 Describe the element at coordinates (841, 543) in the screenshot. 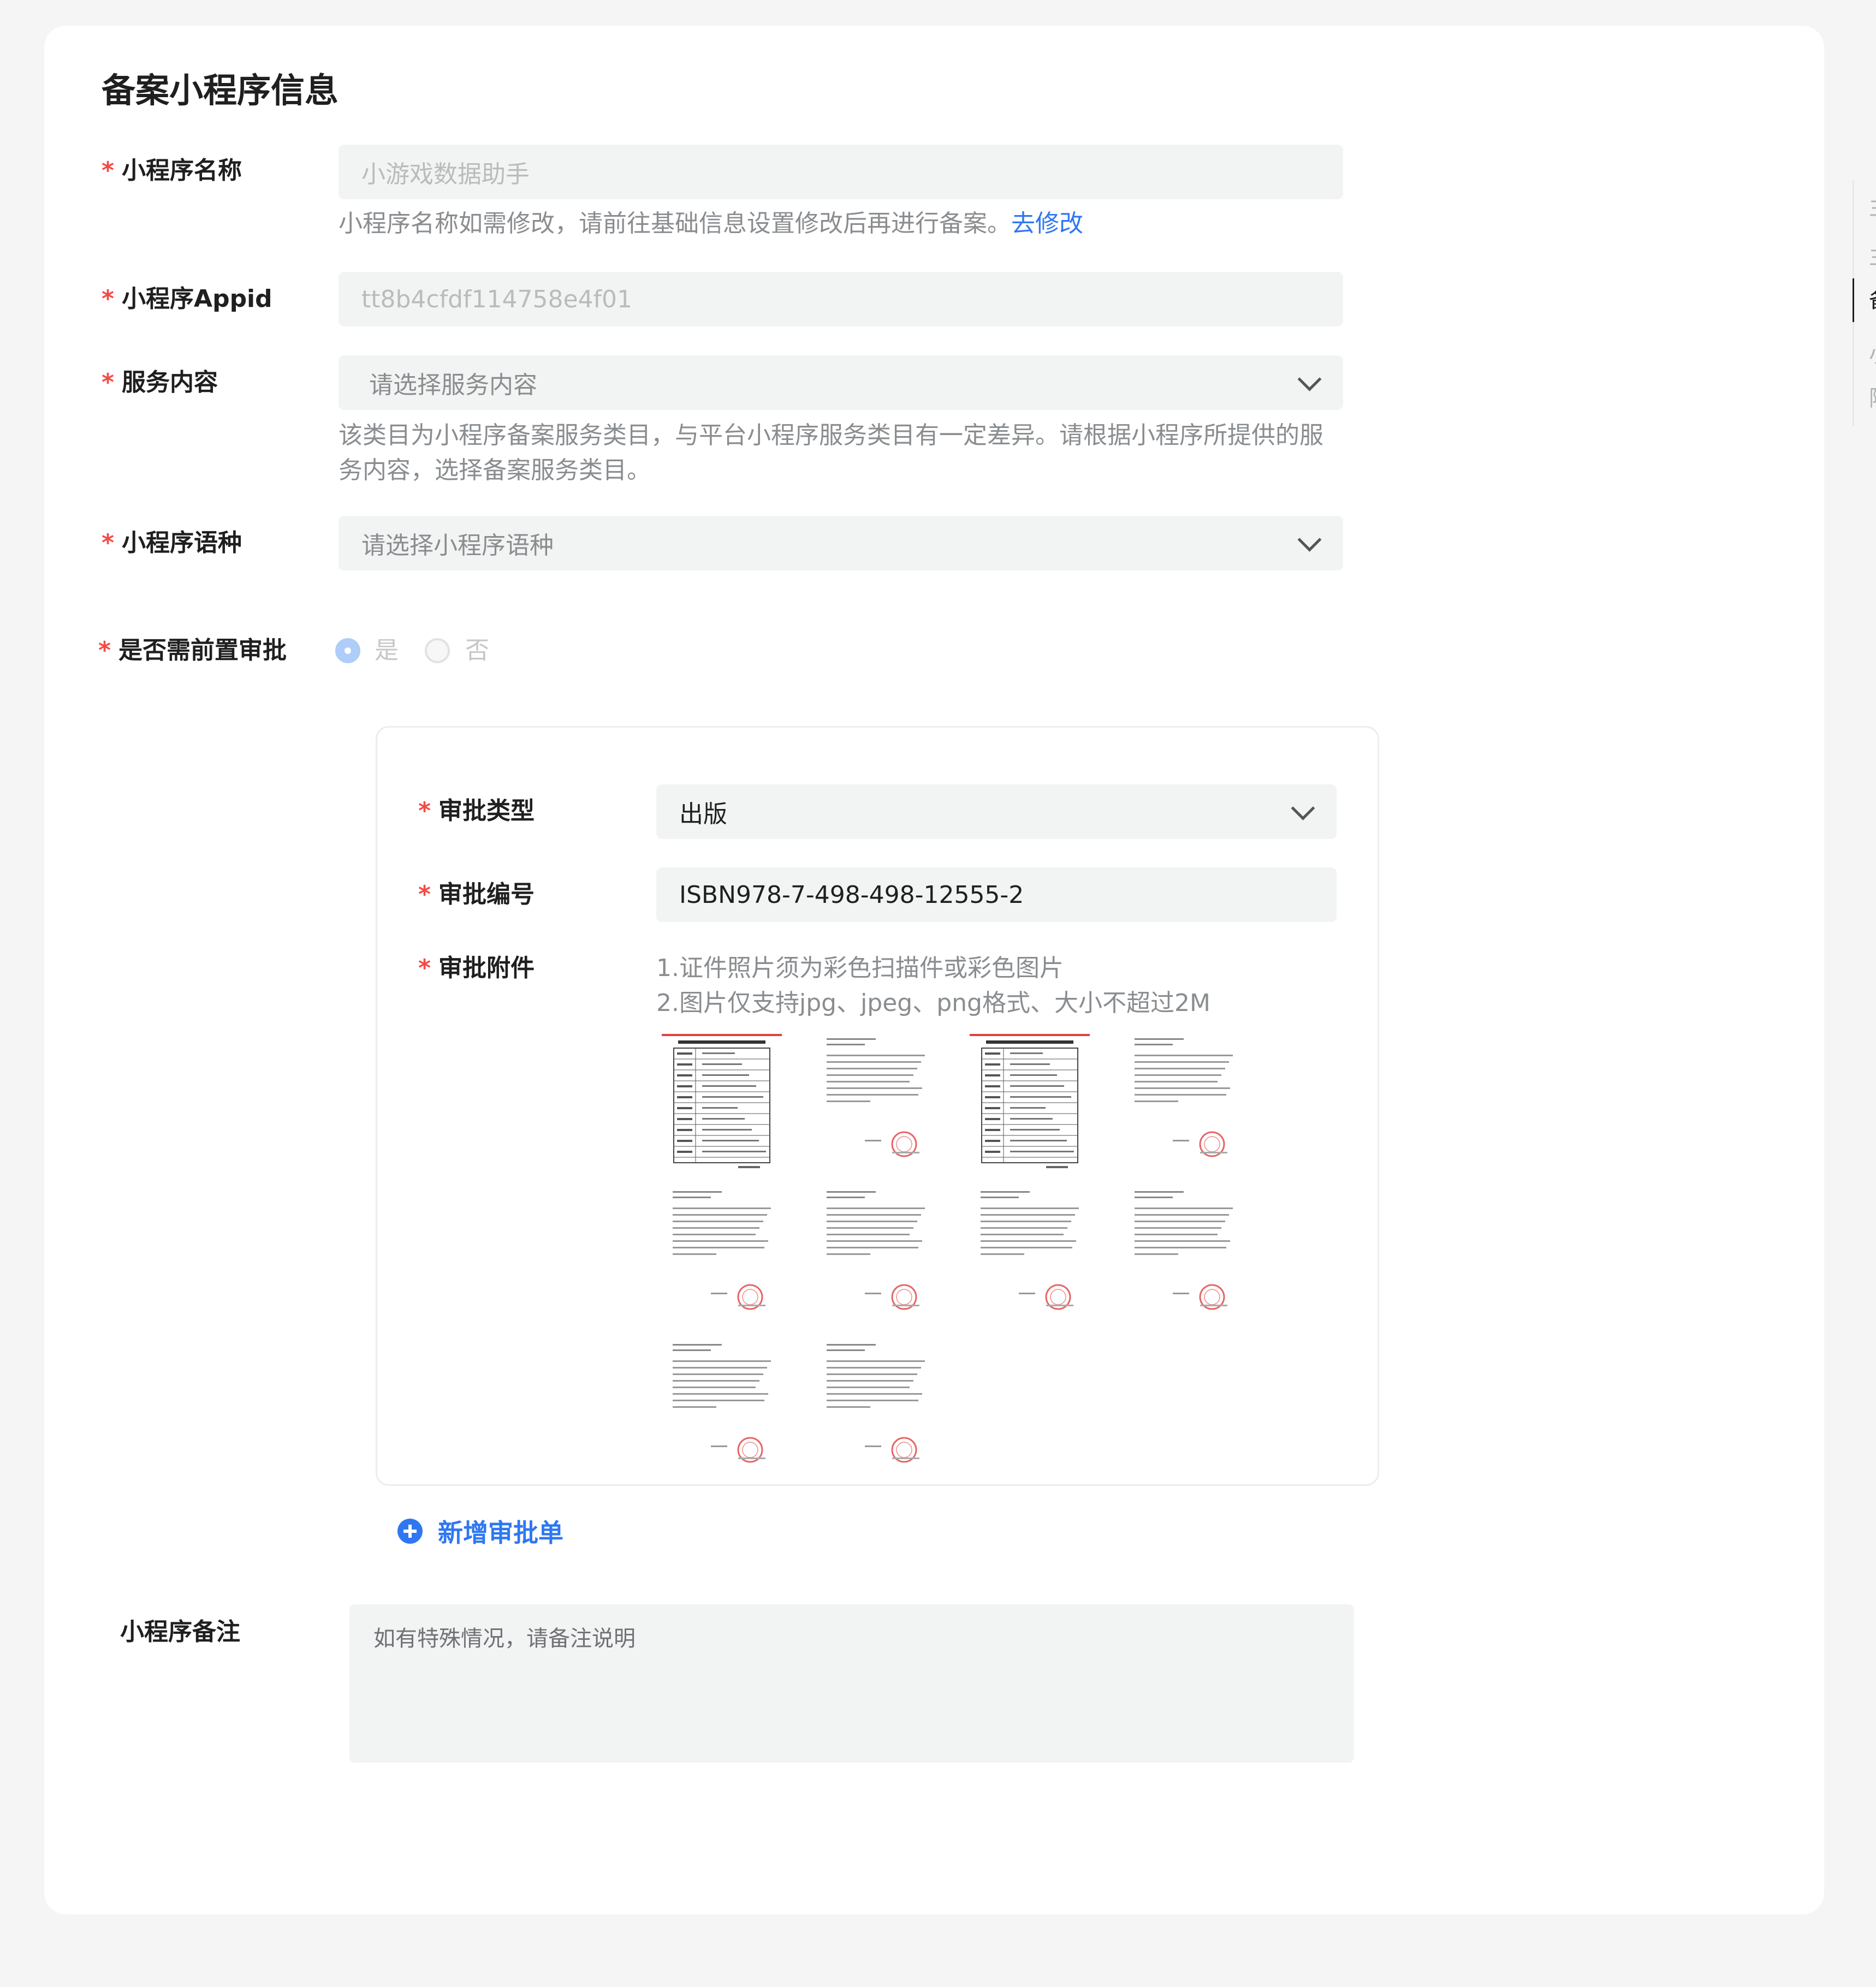

I see `language-select: 请选择小程序语种` at that location.